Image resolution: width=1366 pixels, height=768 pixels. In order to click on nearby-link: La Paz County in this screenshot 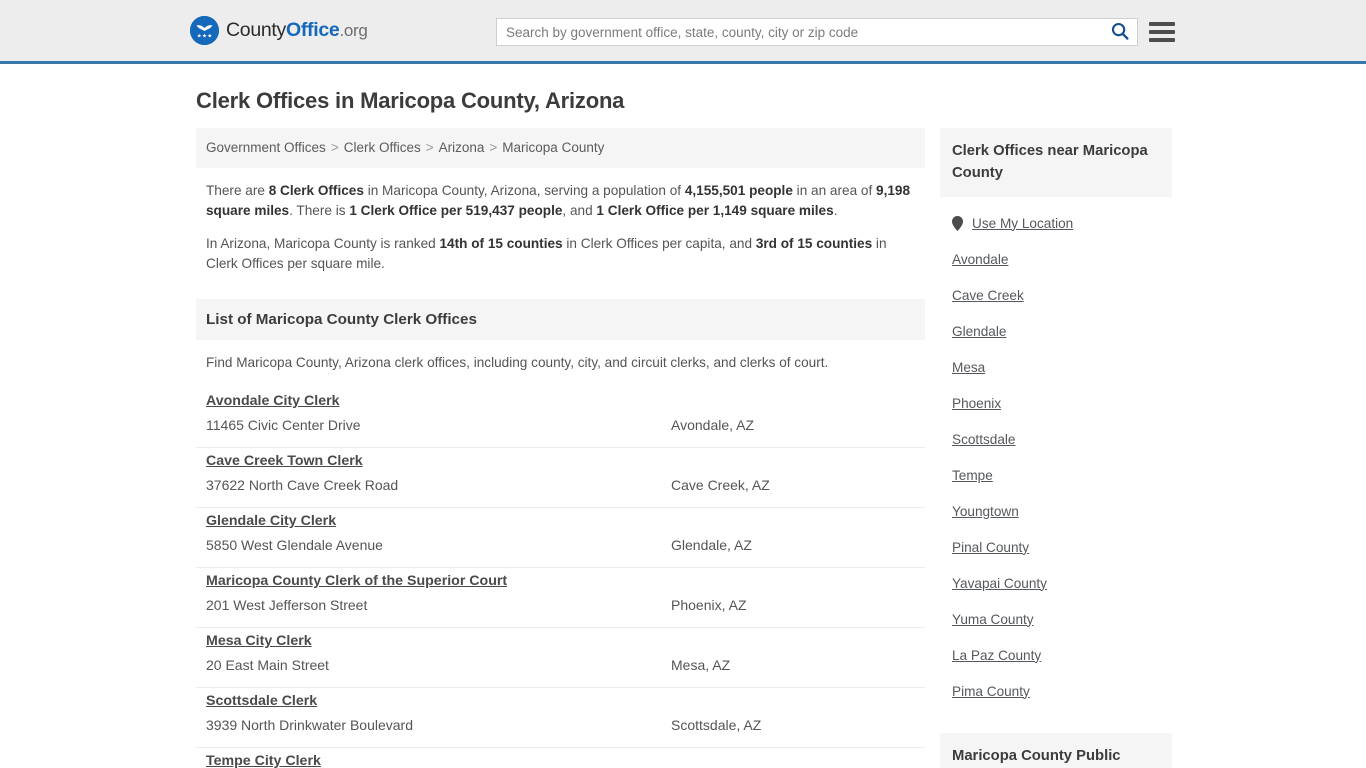, I will do `click(996, 655)`.